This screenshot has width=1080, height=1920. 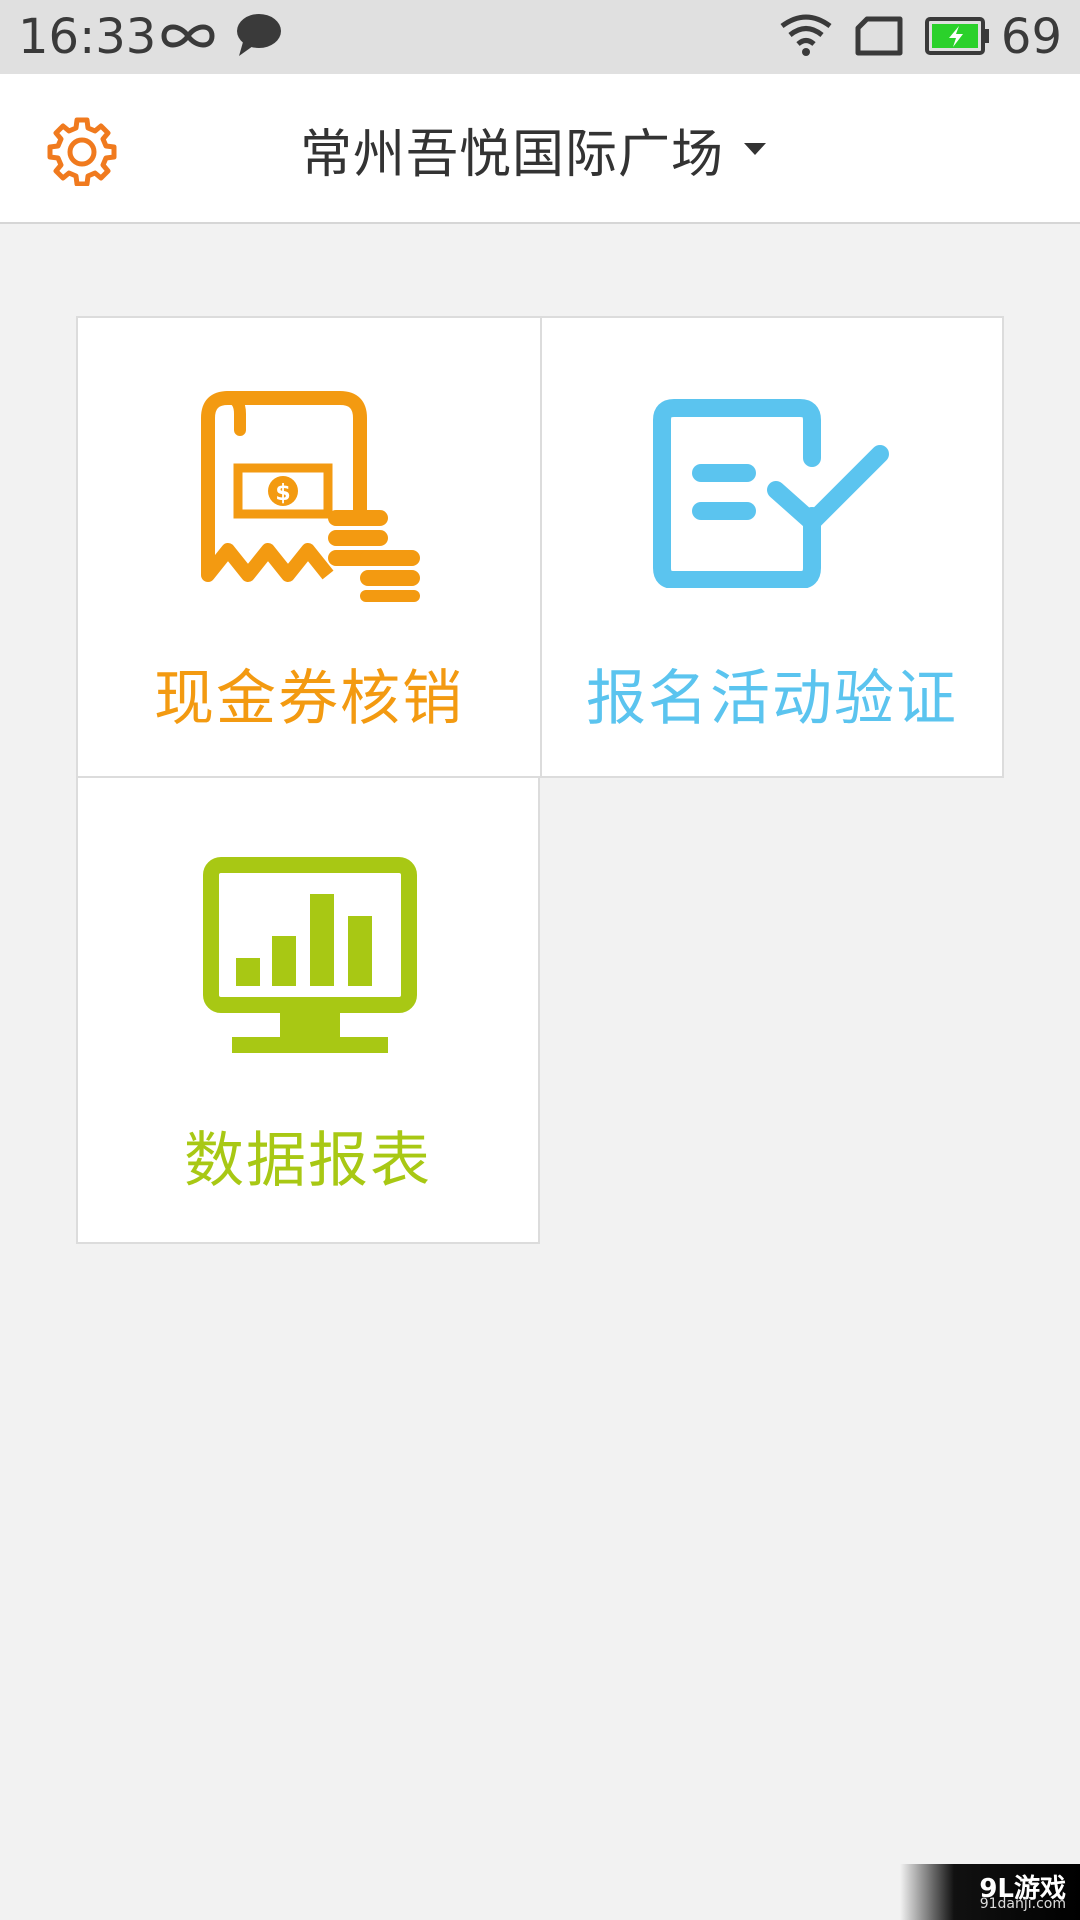 I want to click on wifi-icon, so click(x=806, y=35).